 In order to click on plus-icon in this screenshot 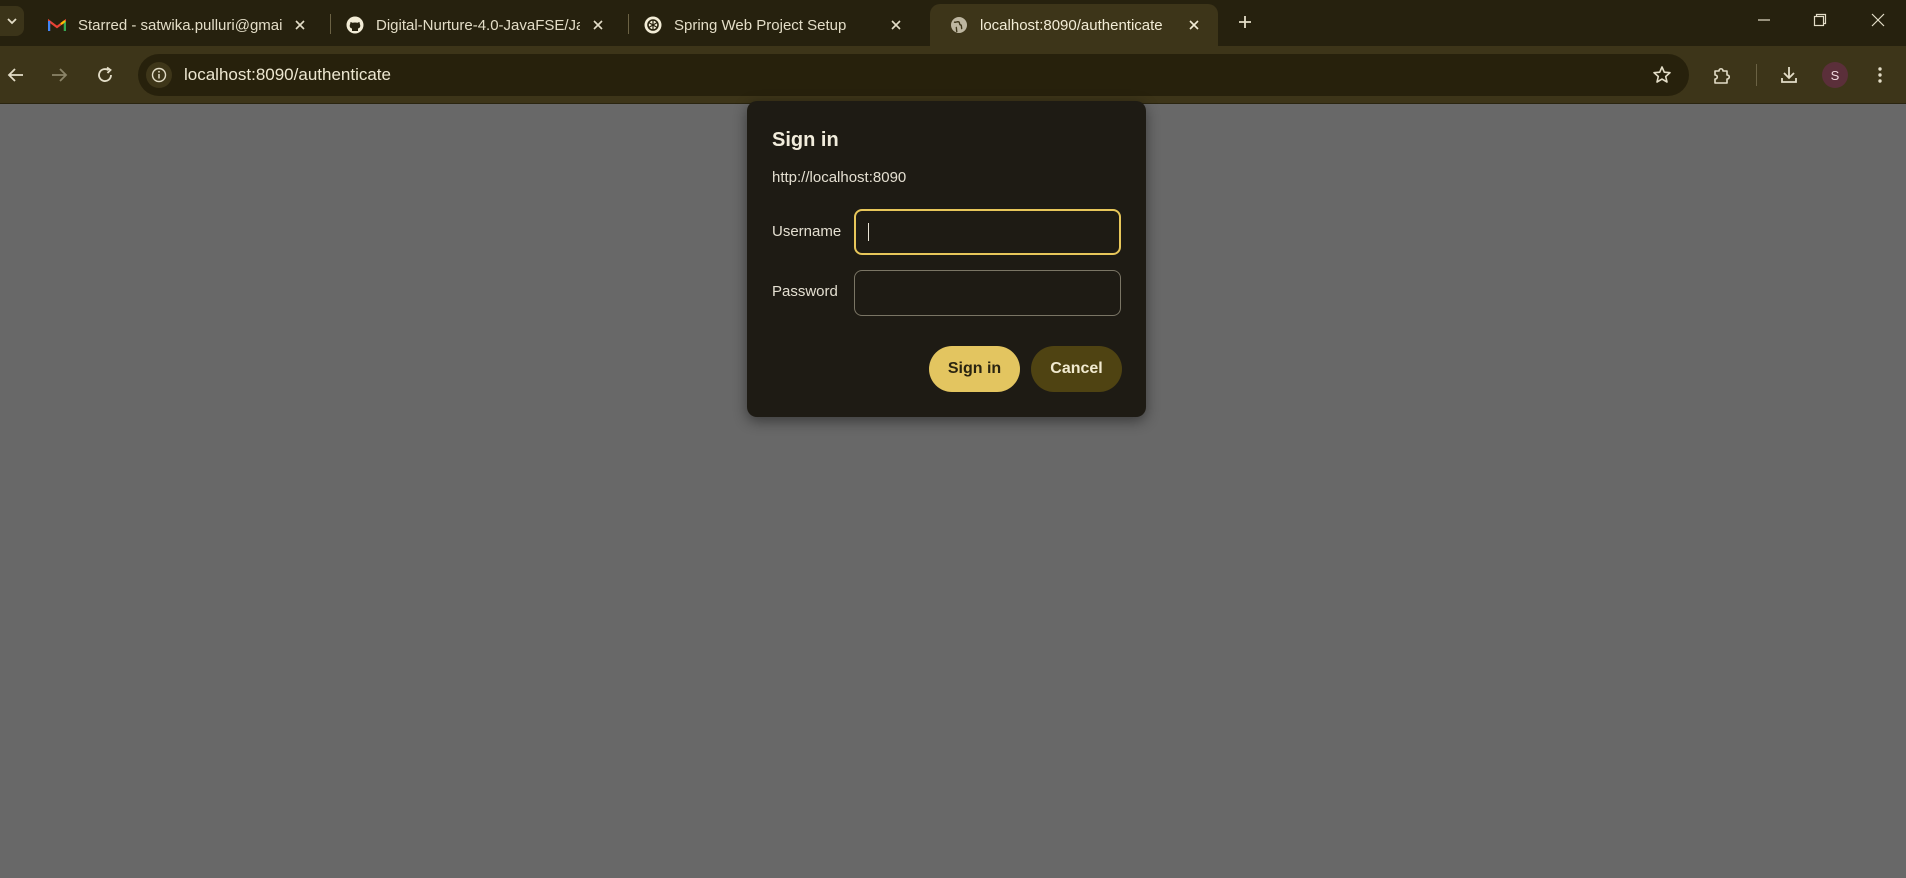, I will do `click(1245, 22)`.